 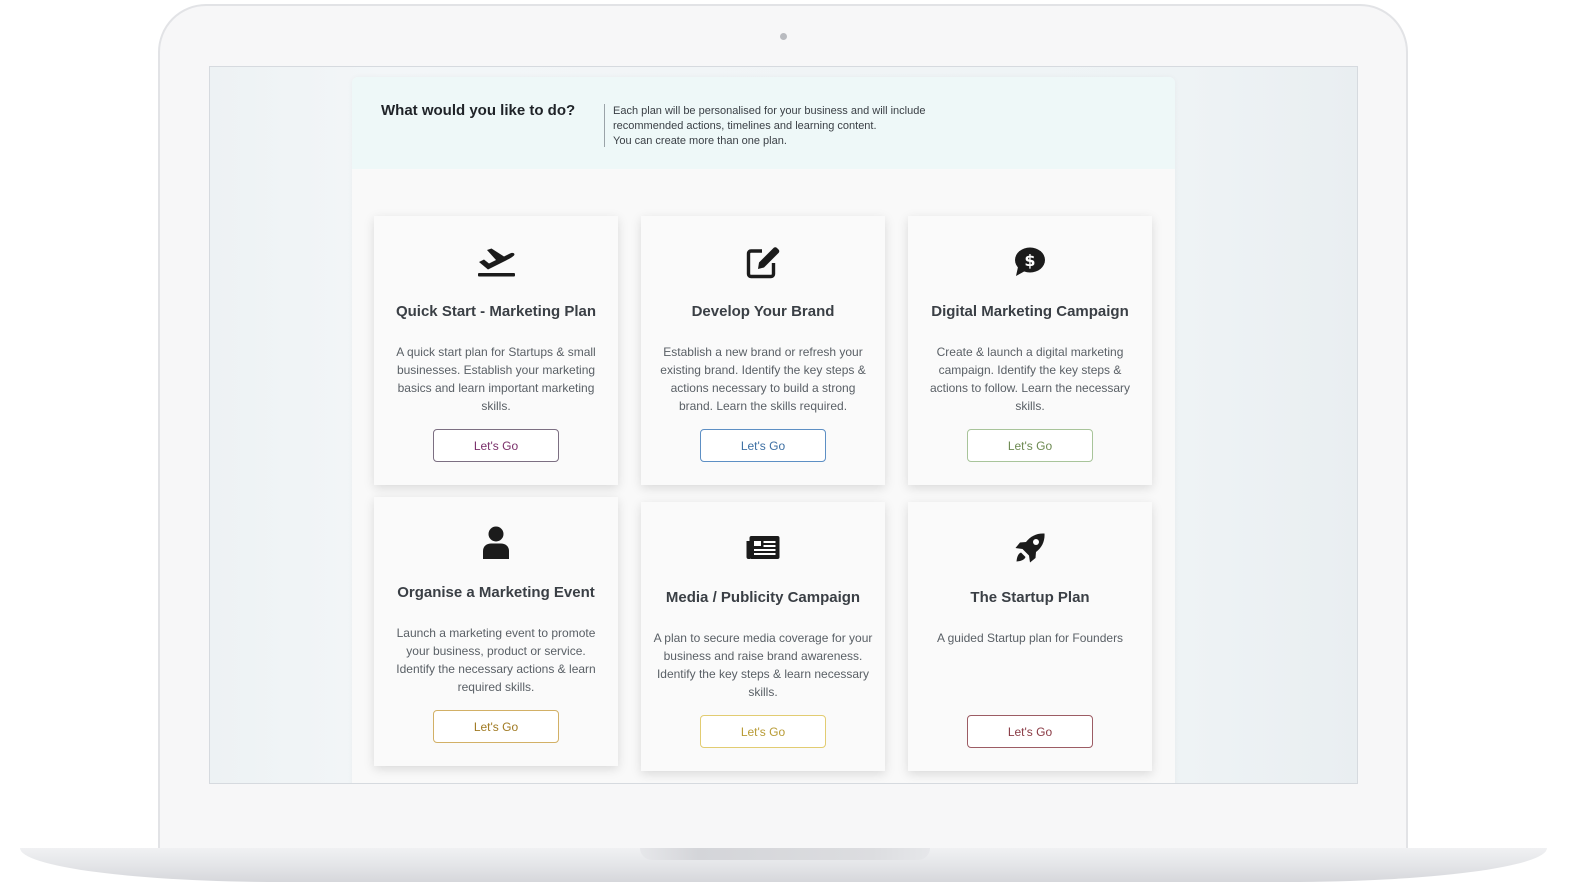 What do you see at coordinates (763, 445) in the screenshot?
I see `lets-go-button-brand: Let's Go` at bounding box center [763, 445].